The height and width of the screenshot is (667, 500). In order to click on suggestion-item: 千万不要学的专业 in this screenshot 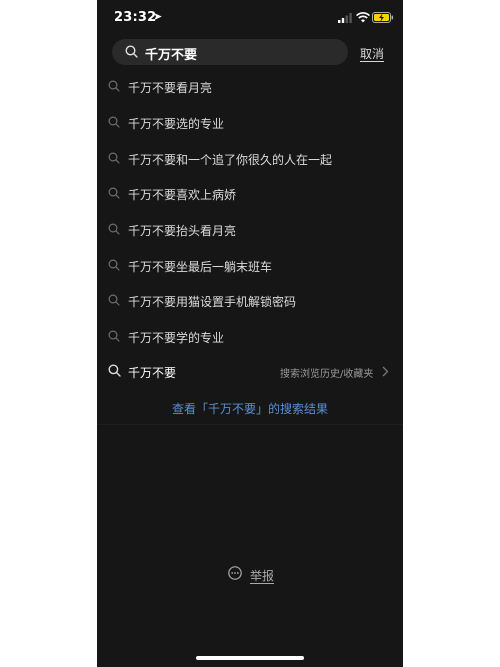, I will do `click(250, 337)`.